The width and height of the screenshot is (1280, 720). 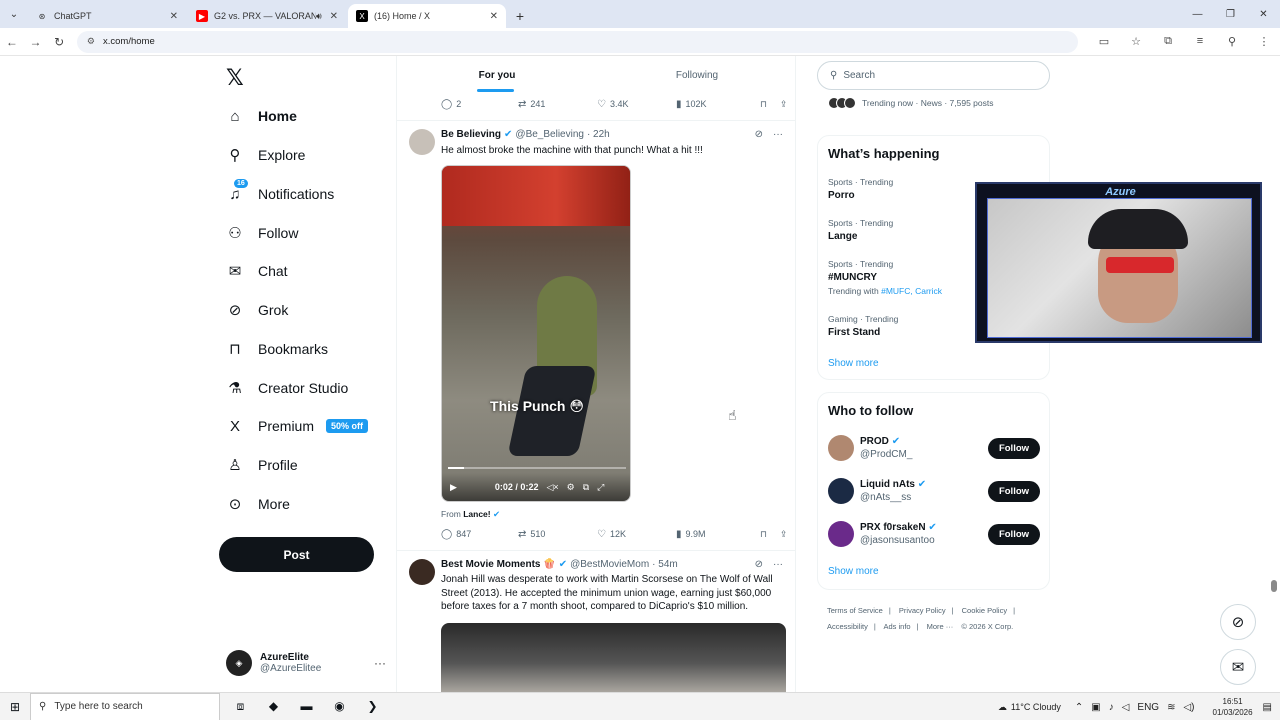 What do you see at coordinates (537, 468) in the screenshot?
I see `video-progress-bar` at bounding box center [537, 468].